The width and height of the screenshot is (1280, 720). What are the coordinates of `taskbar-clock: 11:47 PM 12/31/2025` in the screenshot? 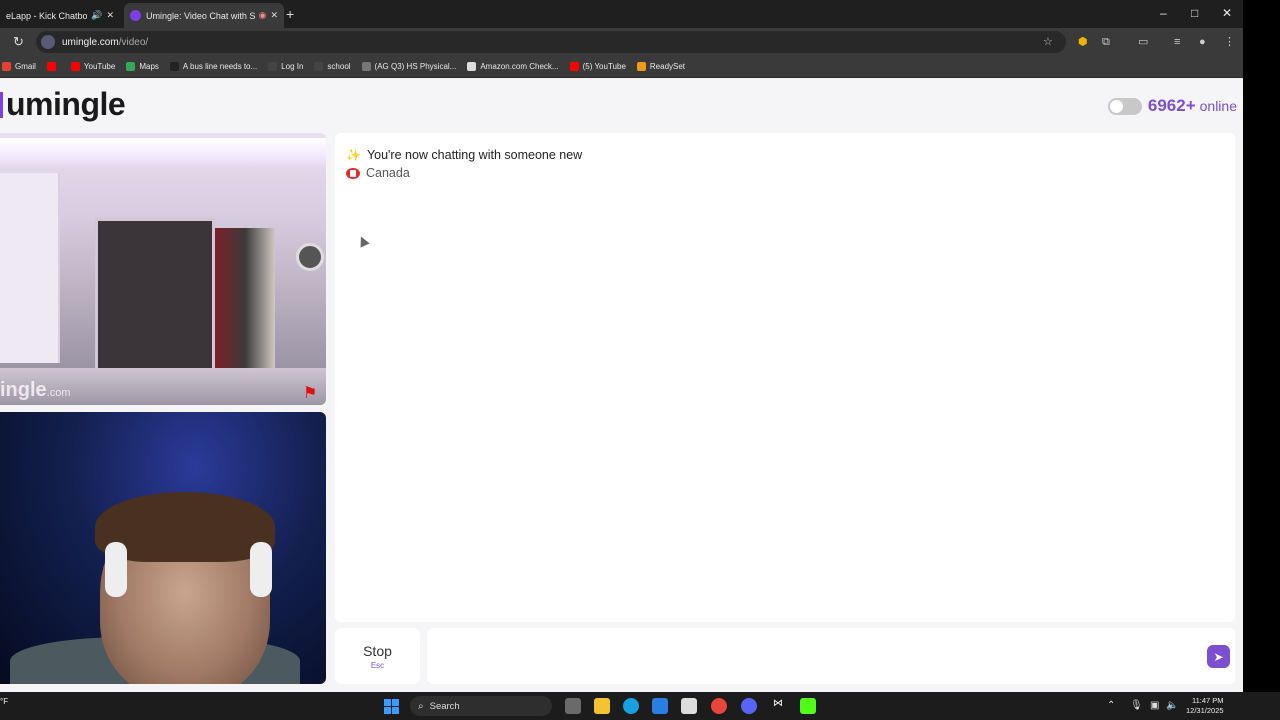 It's located at (1205, 706).